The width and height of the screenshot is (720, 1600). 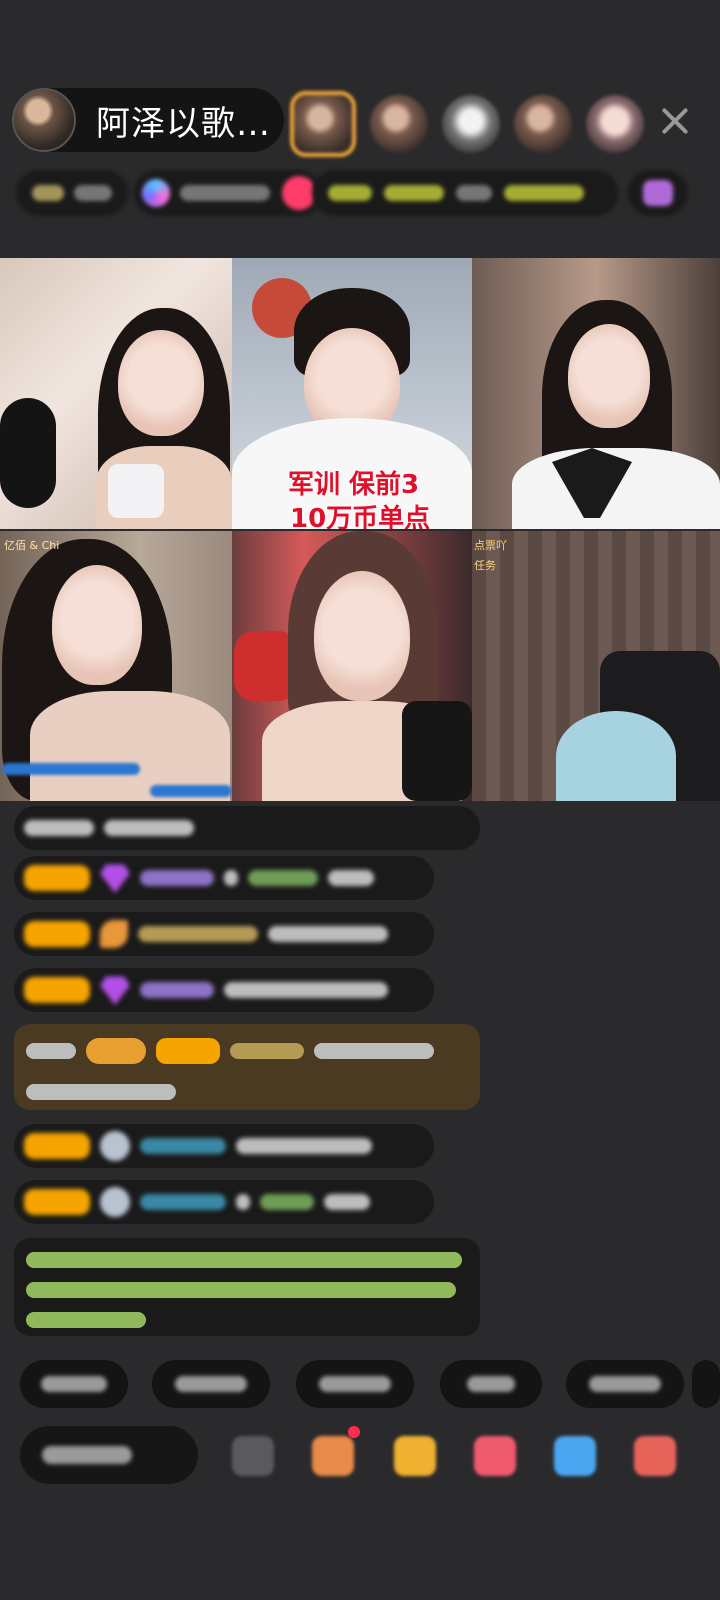 What do you see at coordinates (495, 1456) in the screenshot?
I see `lucky-bag-icon` at bounding box center [495, 1456].